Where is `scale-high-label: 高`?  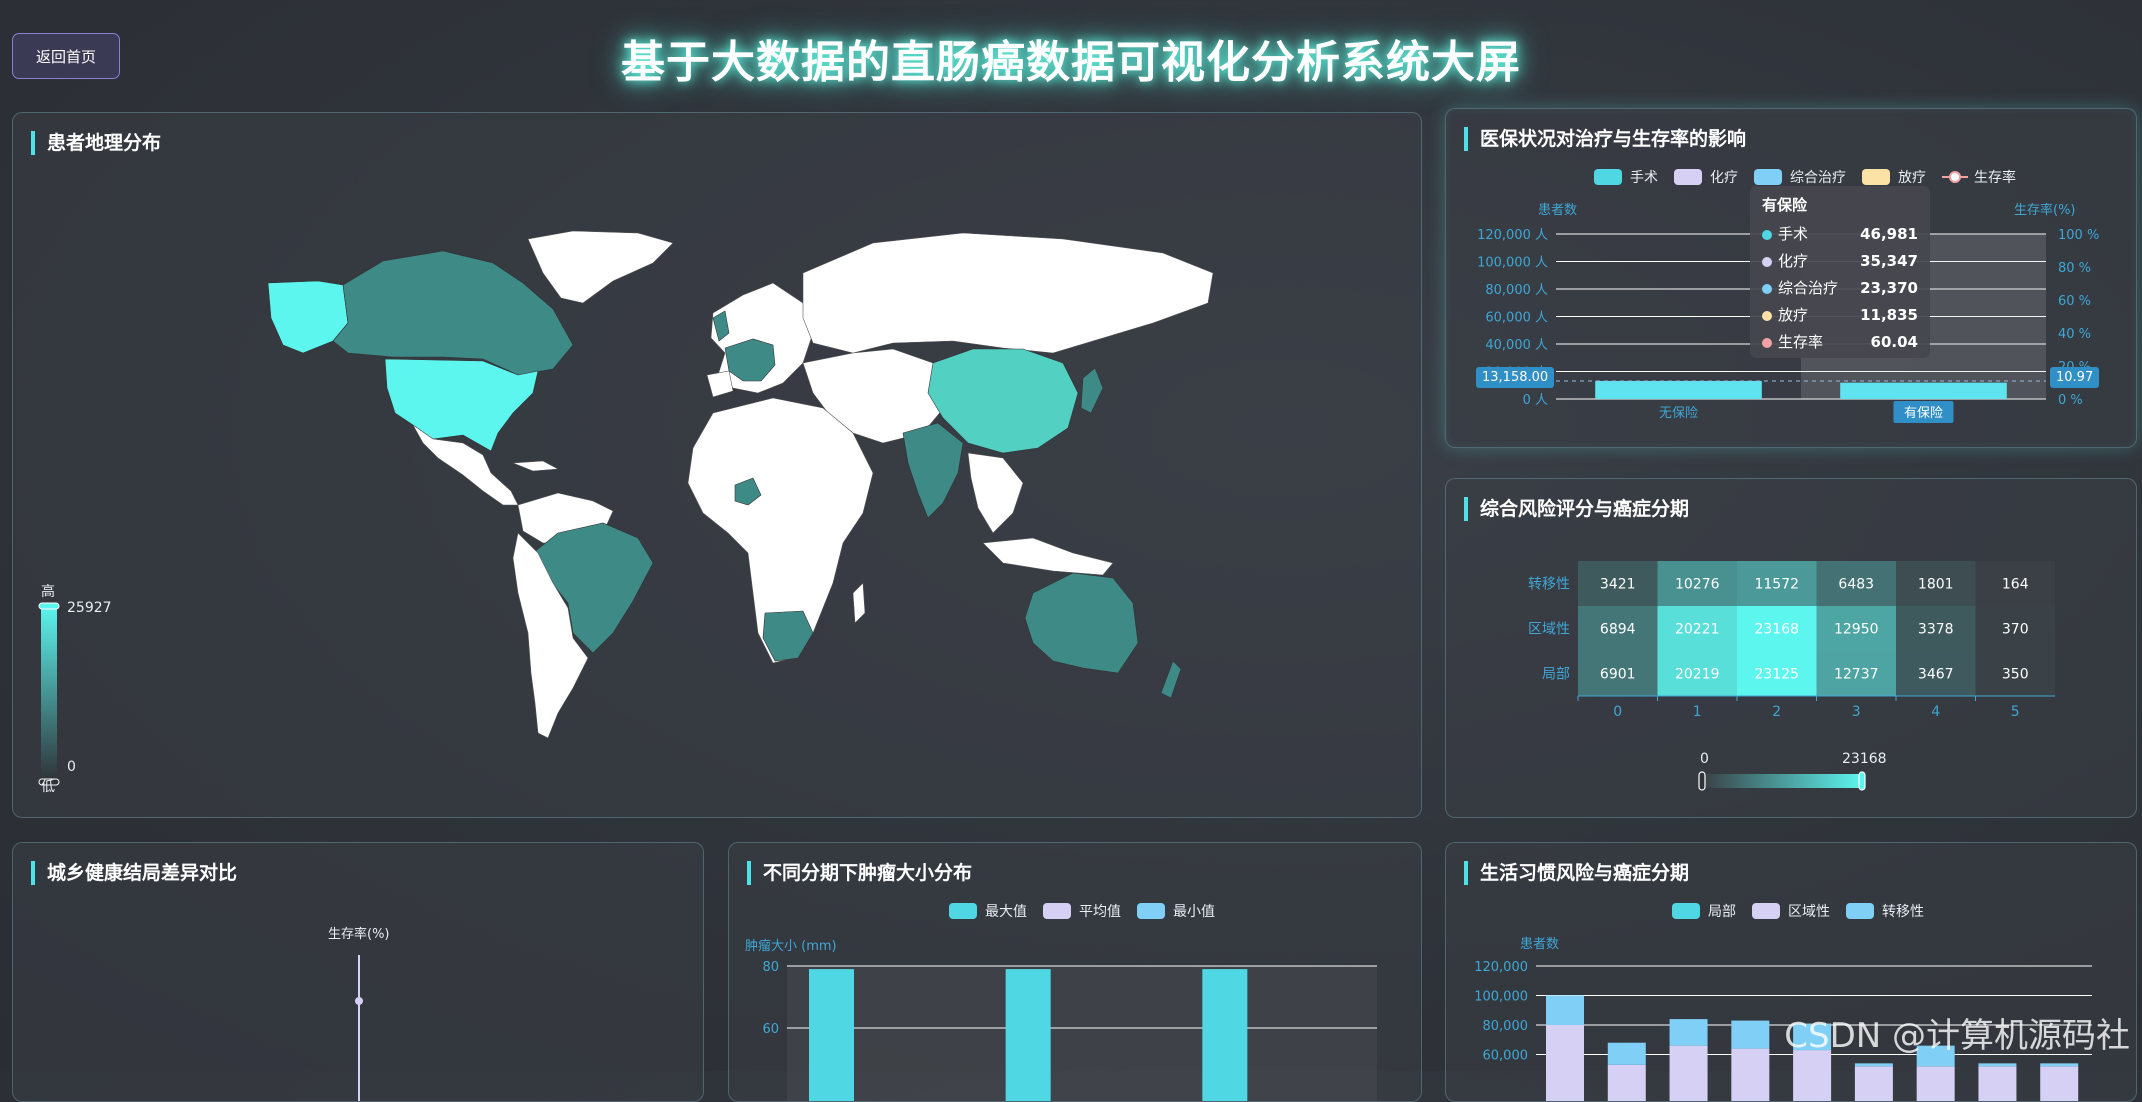 scale-high-label: 高 is located at coordinates (48, 592).